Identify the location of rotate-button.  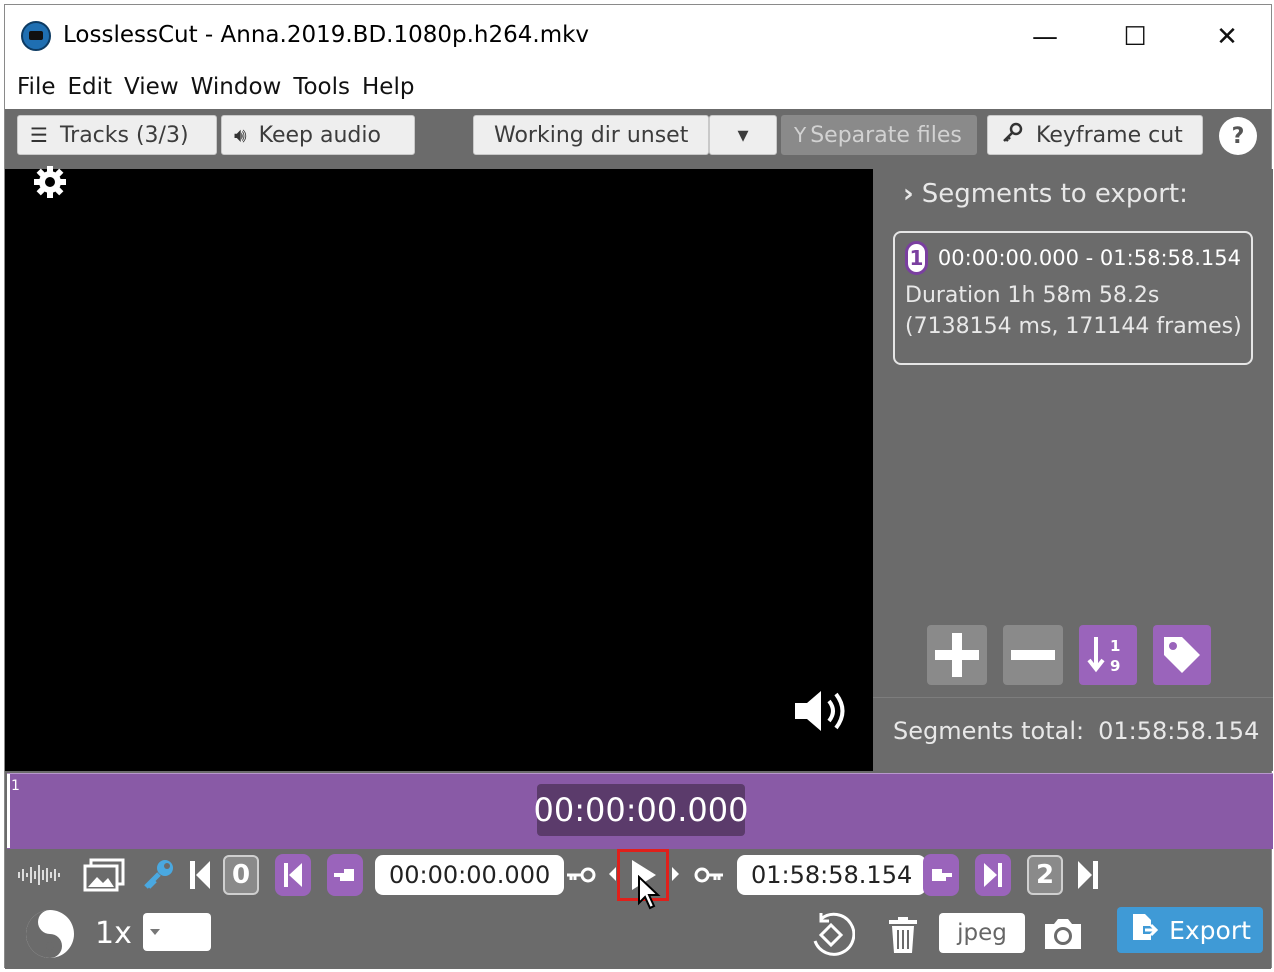
(831, 935).